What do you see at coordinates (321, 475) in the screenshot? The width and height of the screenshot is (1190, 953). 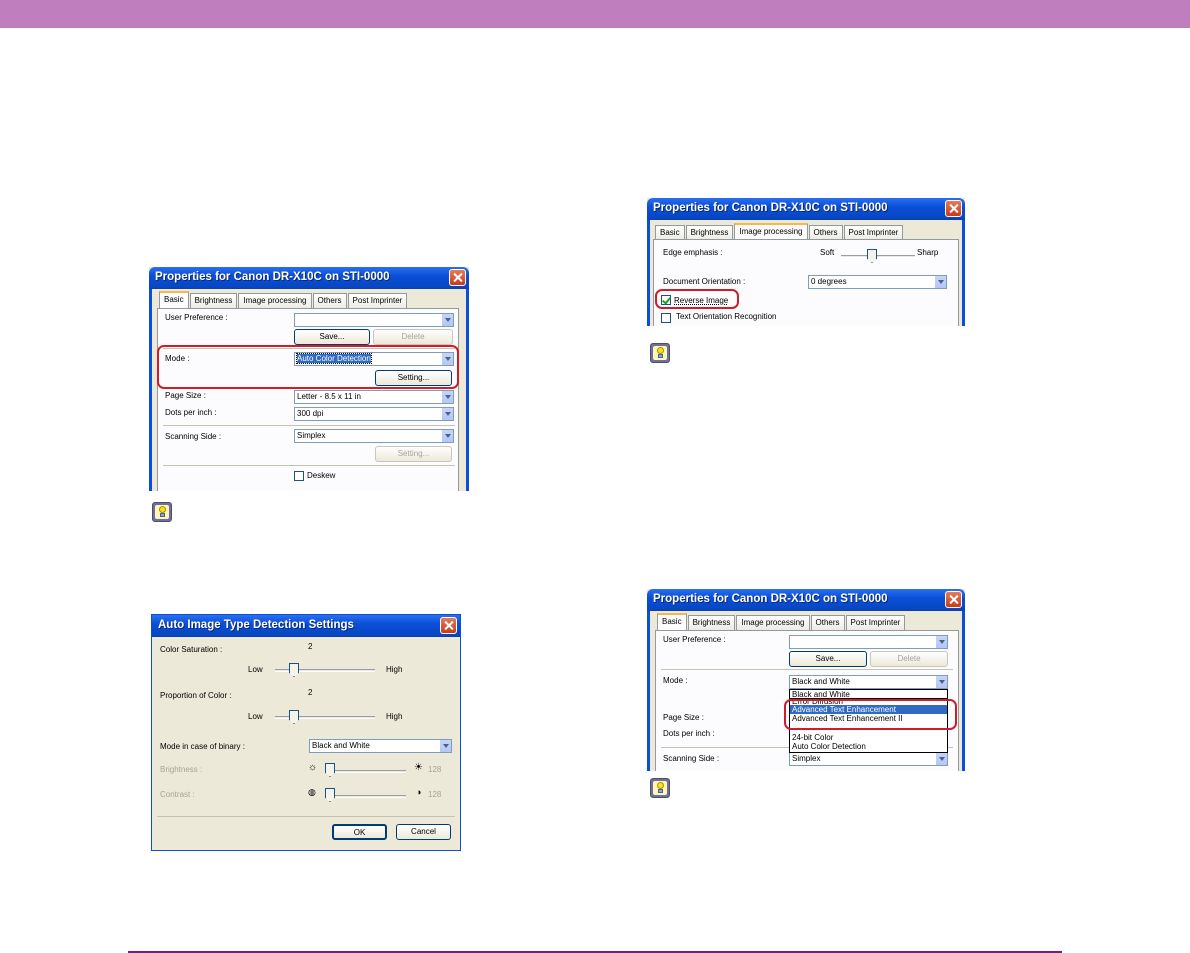 I see `deskew-label: Deskew` at bounding box center [321, 475].